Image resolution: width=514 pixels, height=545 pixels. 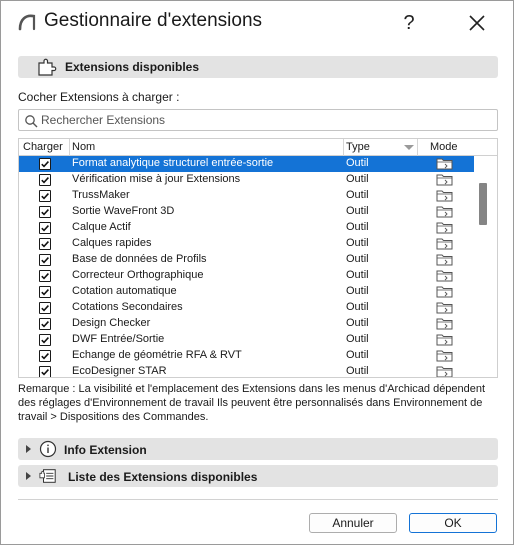 I want to click on table-row: EcoDesigner STAR Outil, so click(x=246, y=371).